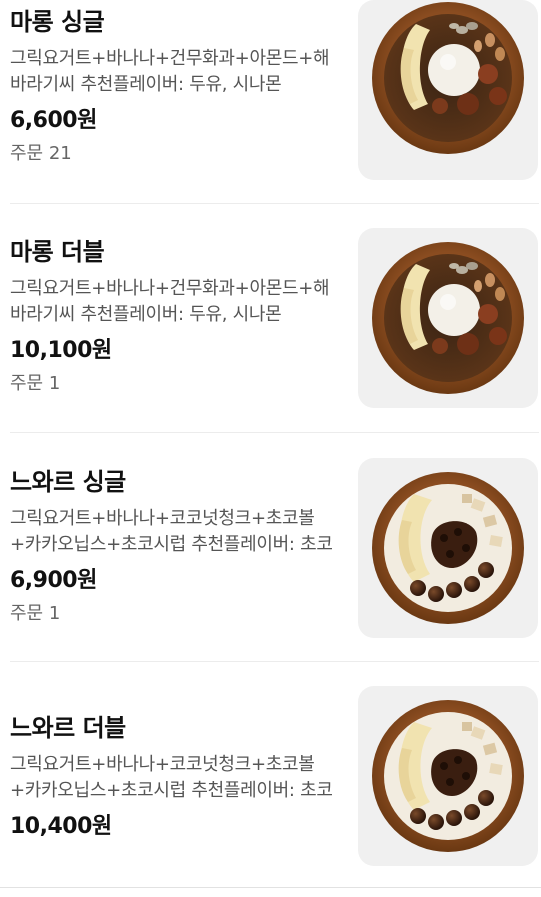  What do you see at coordinates (61, 826) in the screenshot?
I see `menu-item-price: 10,400원` at bounding box center [61, 826].